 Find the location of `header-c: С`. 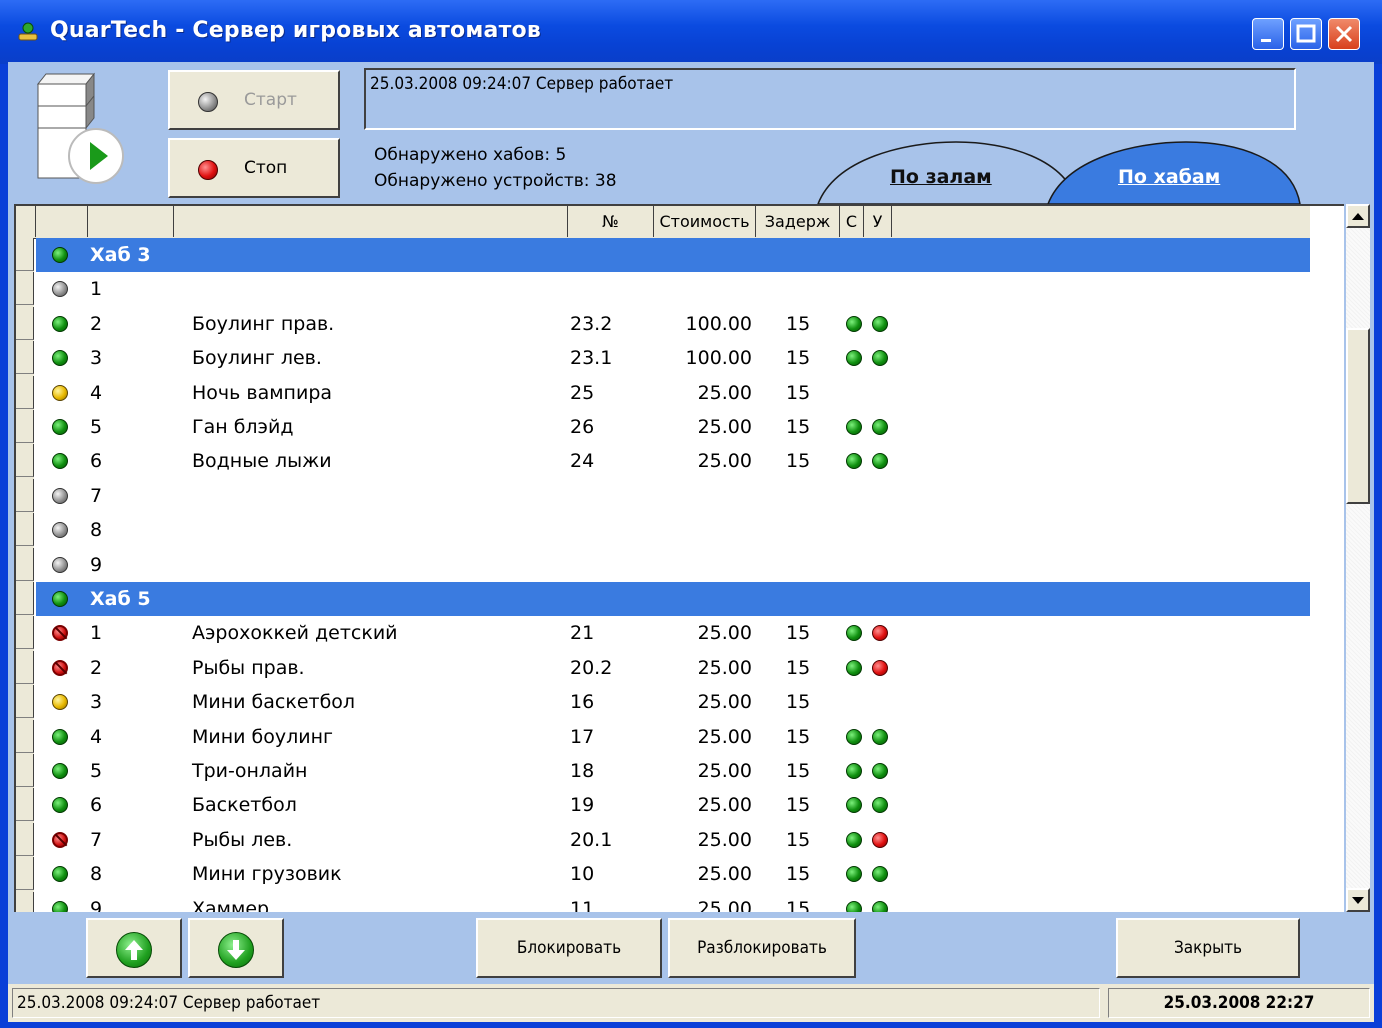

header-c: С is located at coordinates (852, 221).